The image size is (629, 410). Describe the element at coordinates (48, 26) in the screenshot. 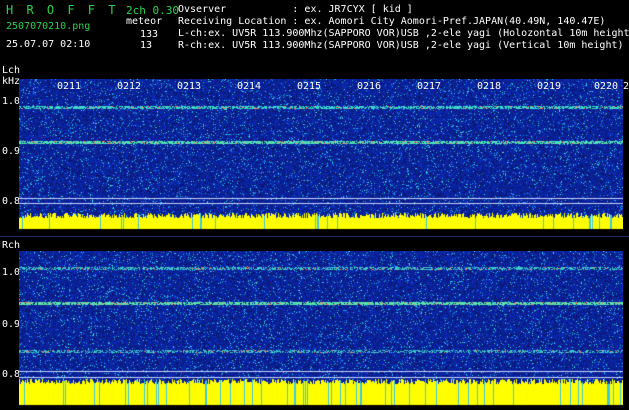

I see `filename-label: 2507070210.png` at that location.